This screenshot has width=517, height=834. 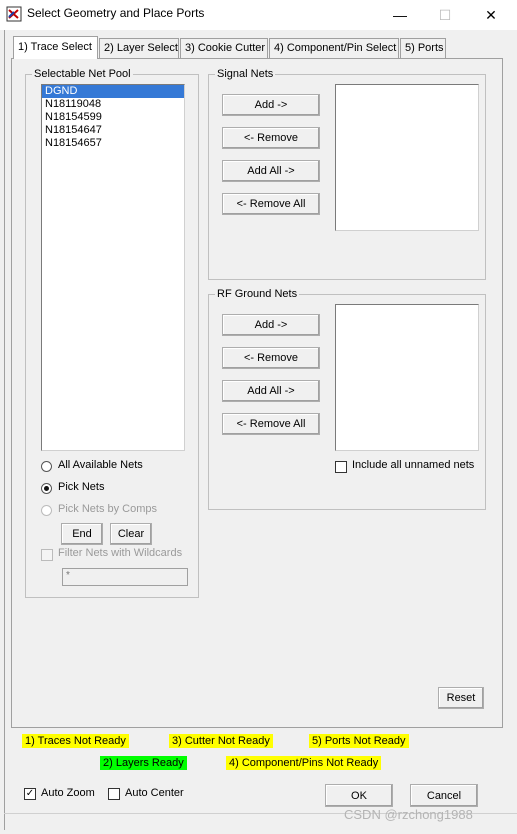 What do you see at coordinates (445, 14) in the screenshot?
I see `maximize-icon: ☐` at bounding box center [445, 14].